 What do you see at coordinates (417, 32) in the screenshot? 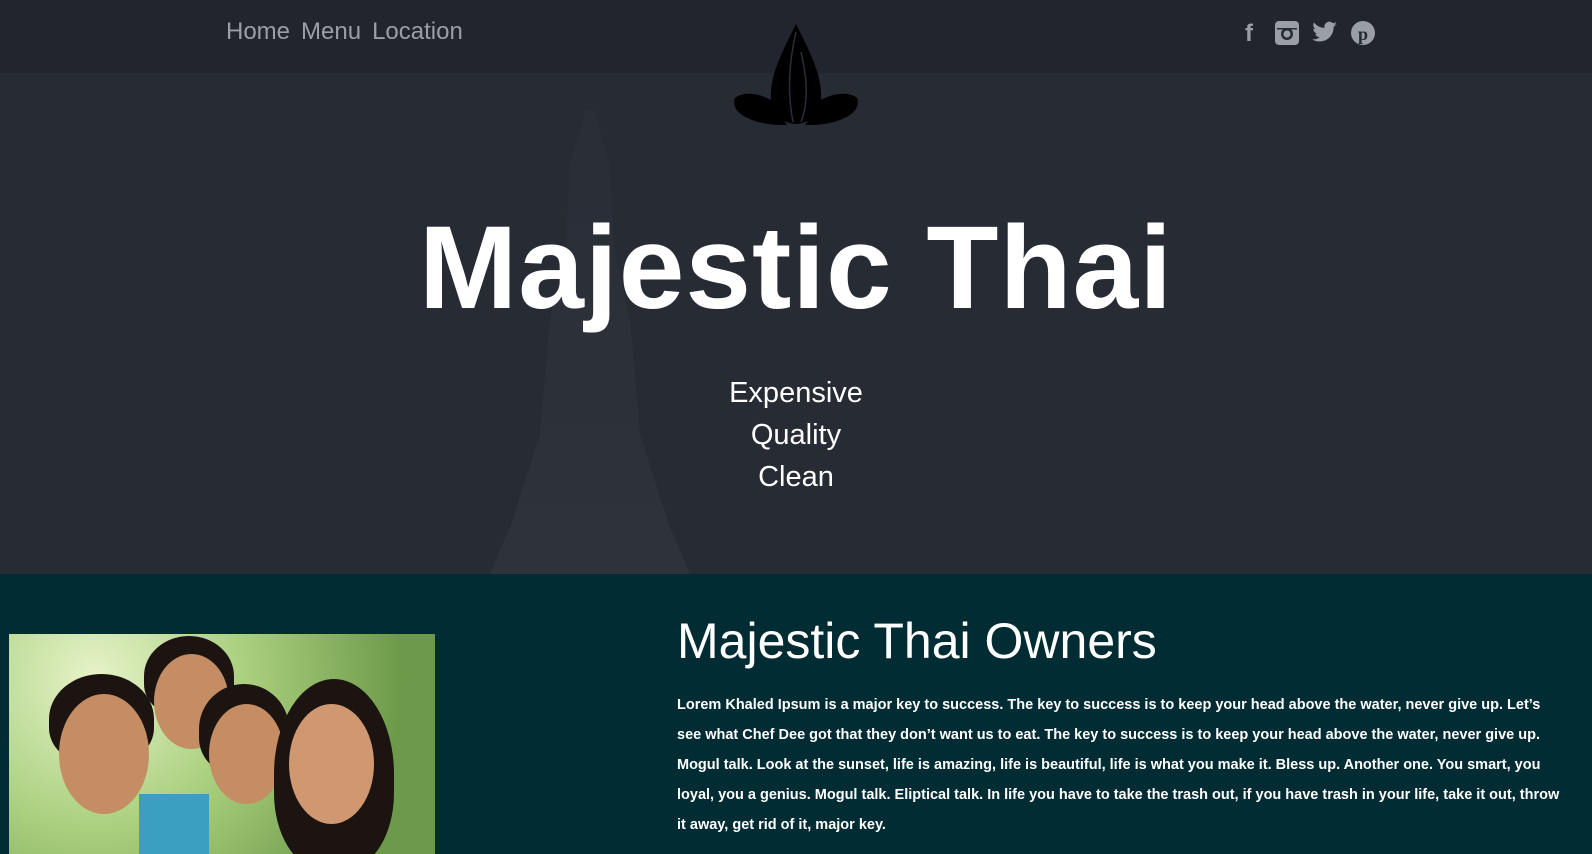
I see `nav-location: Location` at bounding box center [417, 32].